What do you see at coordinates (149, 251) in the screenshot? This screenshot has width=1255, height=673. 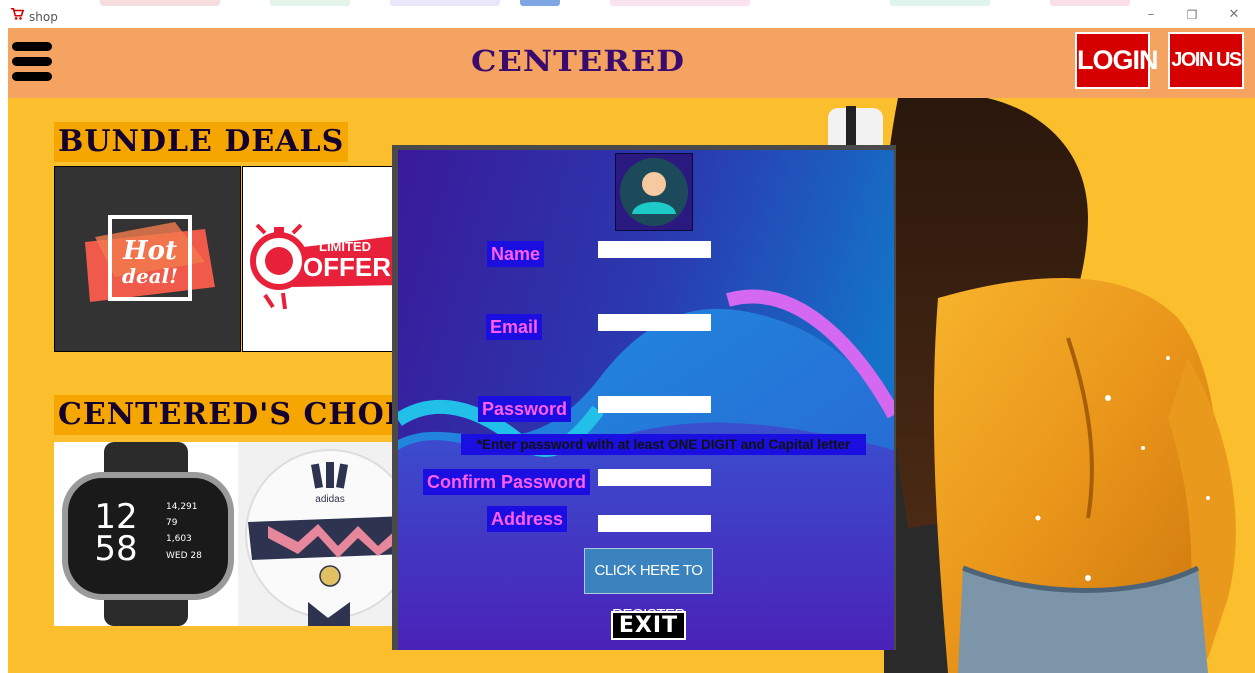 I see `svg-text: Hot` at bounding box center [149, 251].